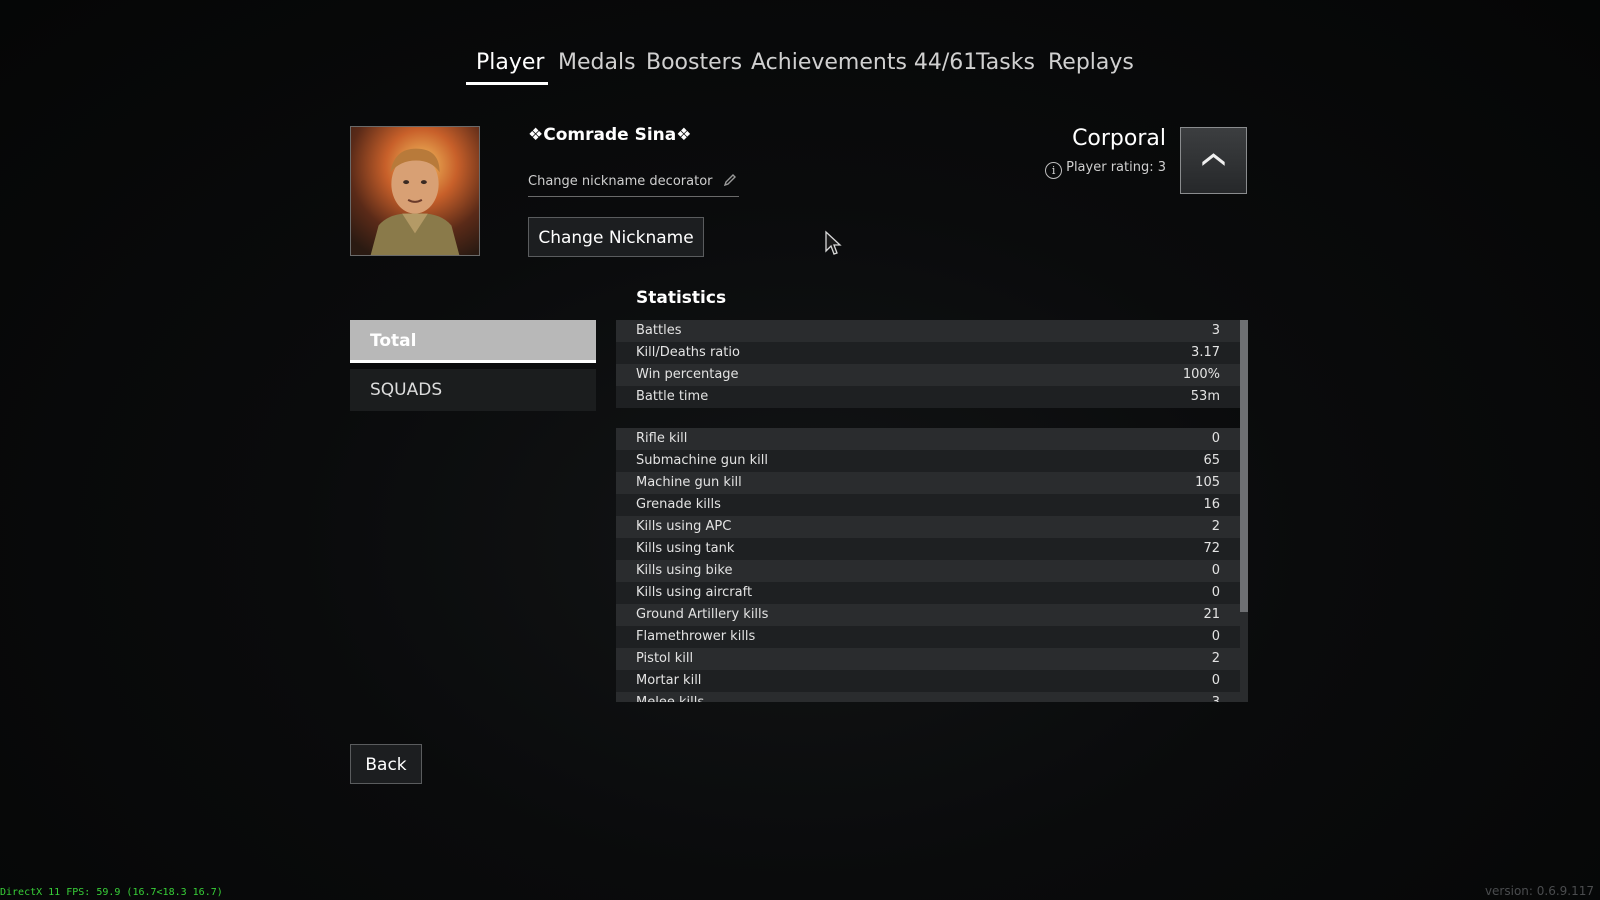 The width and height of the screenshot is (1600, 900). What do you see at coordinates (1205, 396) in the screenshot?
I see `stat-value: 53m` at bounding box center [1205, 396].